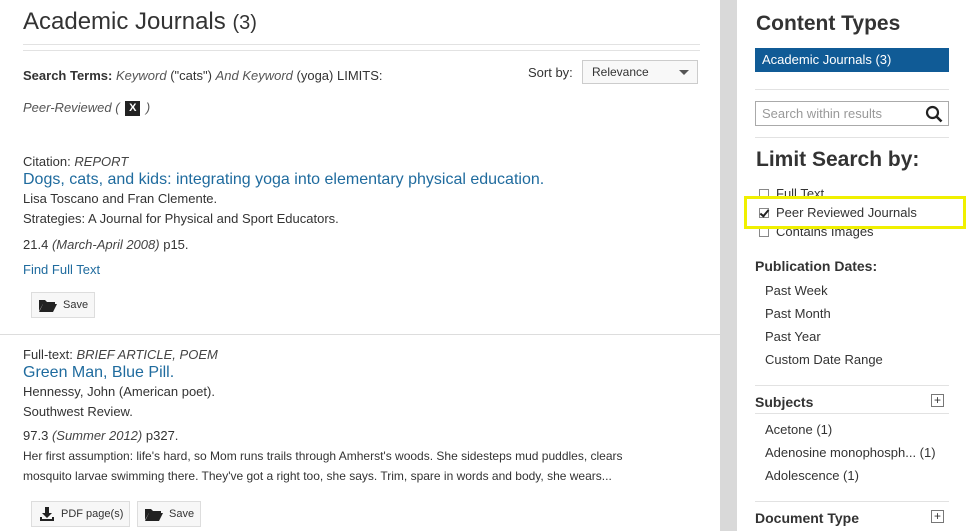 The height and width of the screenshot is (531, 968). Describe the element at coordinates (120, 198) in the screenshot. I see `result-authors: Lisa Toscano and Fran Clemente.` at that location.